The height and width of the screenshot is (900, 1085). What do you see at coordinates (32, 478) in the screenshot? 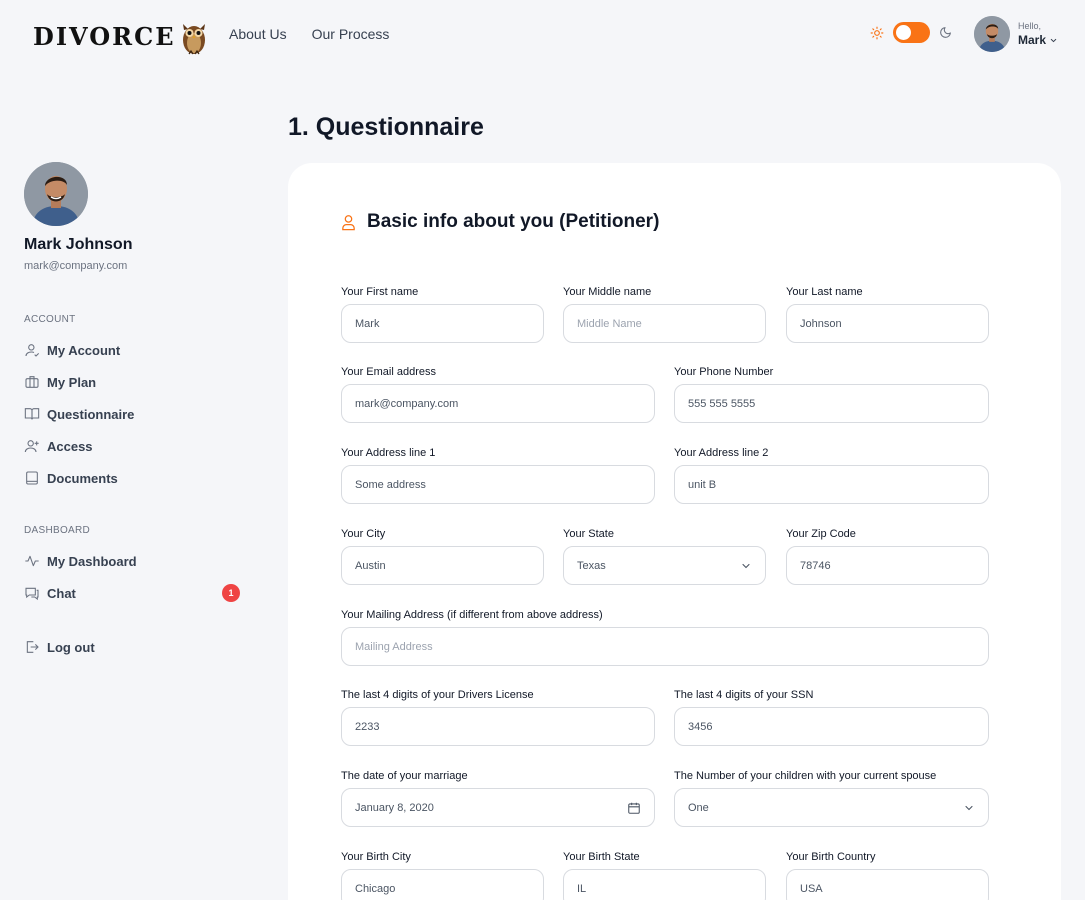
I see `document-icon` at bounding box center [32, 478].